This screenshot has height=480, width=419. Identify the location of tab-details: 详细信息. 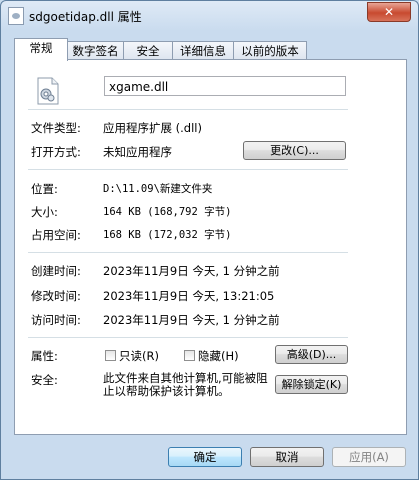
(203, 50).